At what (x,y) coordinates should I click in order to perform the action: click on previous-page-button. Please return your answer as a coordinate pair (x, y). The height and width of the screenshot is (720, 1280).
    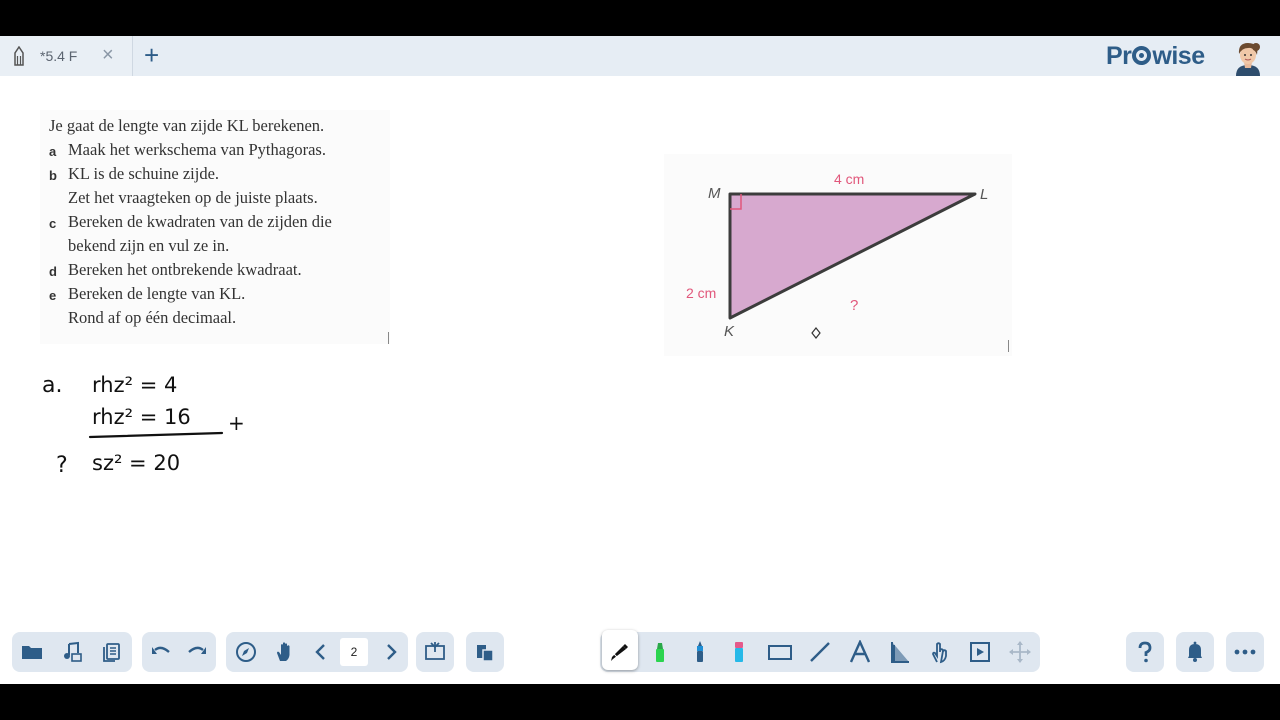
    Looking at the image, I should click on (321, 652).